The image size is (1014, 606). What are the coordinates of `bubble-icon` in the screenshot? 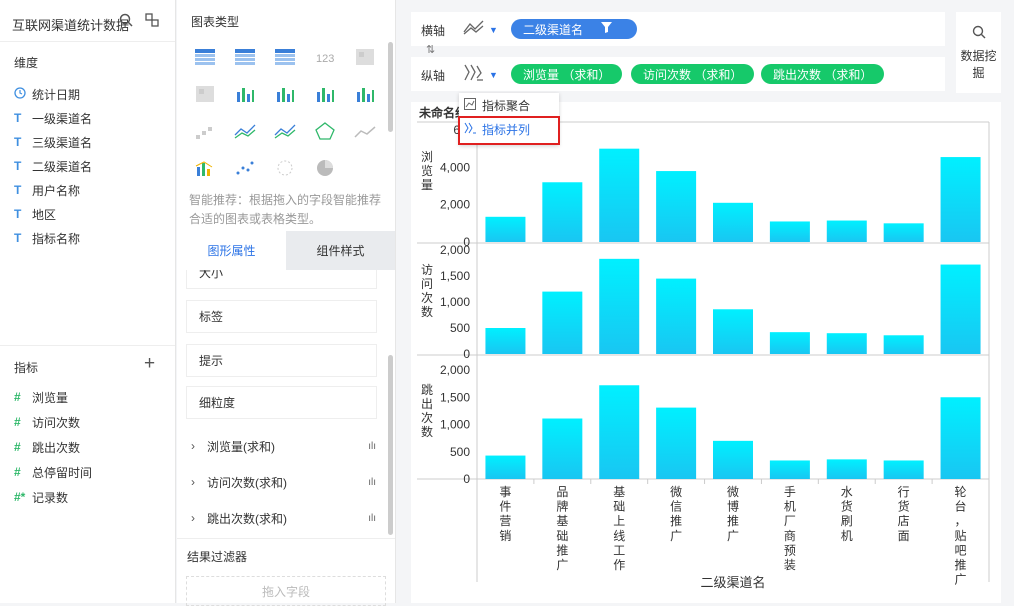 It's located at (285, 168).